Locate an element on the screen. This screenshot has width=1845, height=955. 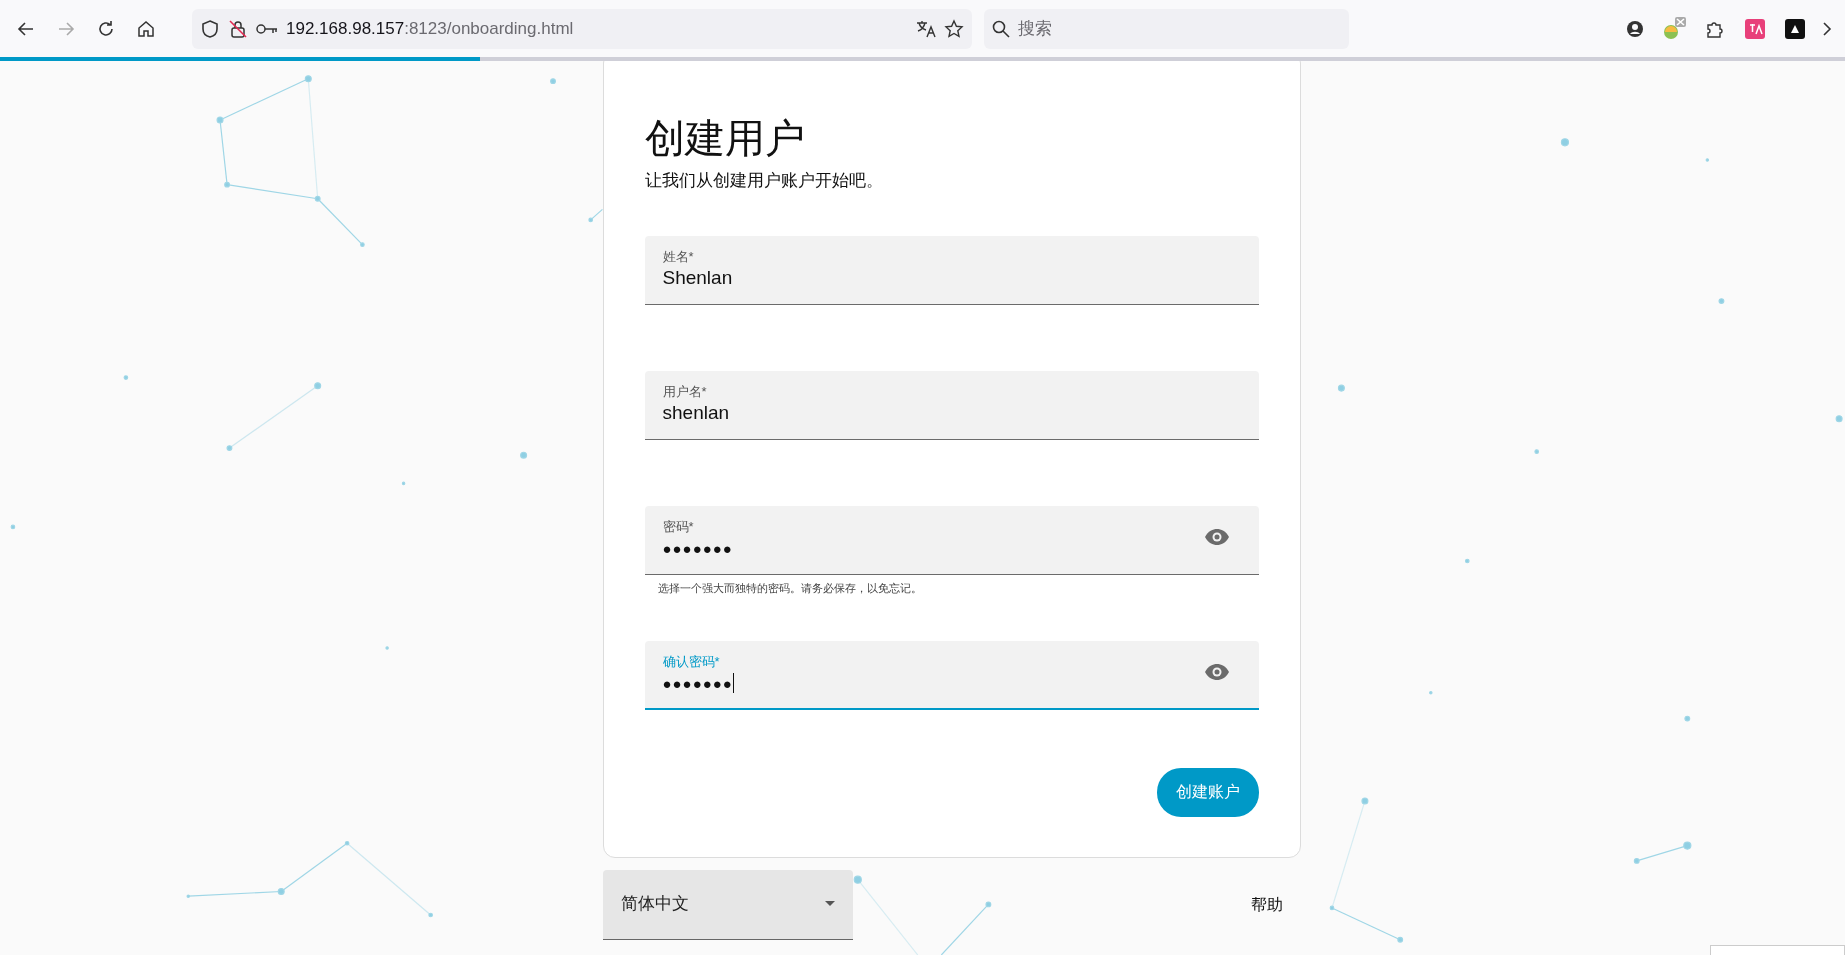
address-bar: 192.168.98.157:8123/onboarding.html is located at coordinates (582, 28).